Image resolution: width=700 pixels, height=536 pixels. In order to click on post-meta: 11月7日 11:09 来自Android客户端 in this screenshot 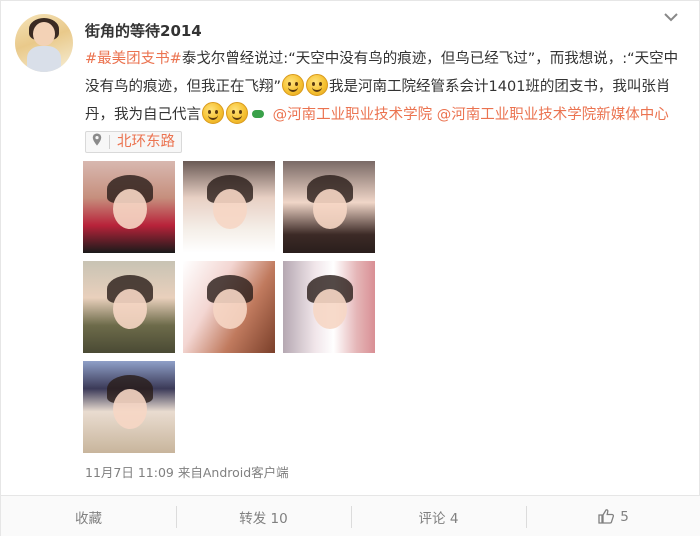, I will do `click(187, 471)`.